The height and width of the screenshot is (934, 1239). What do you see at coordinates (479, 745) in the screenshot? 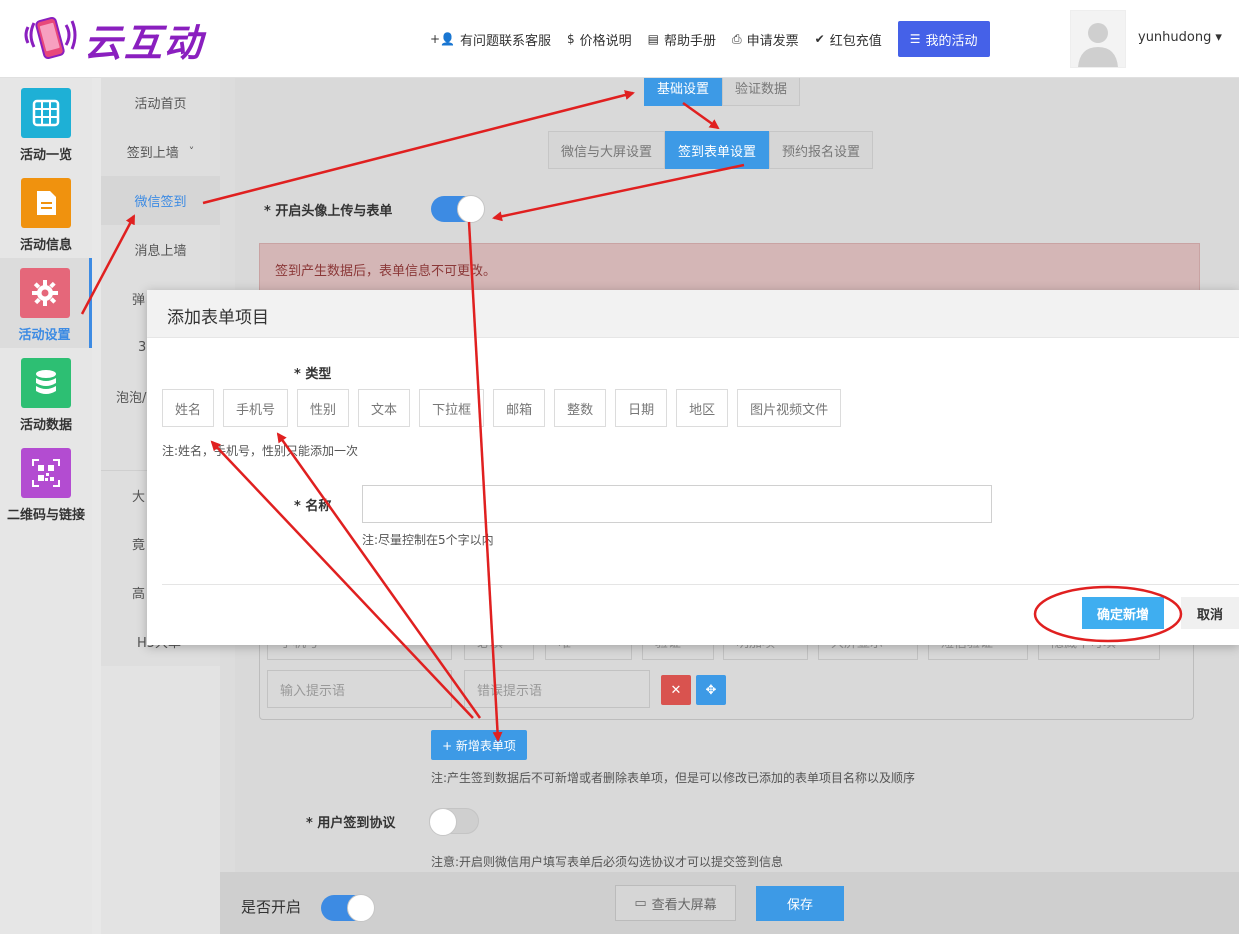
I see `add-form-item-button: + 新增表单项` at bounding box center [479, 745].